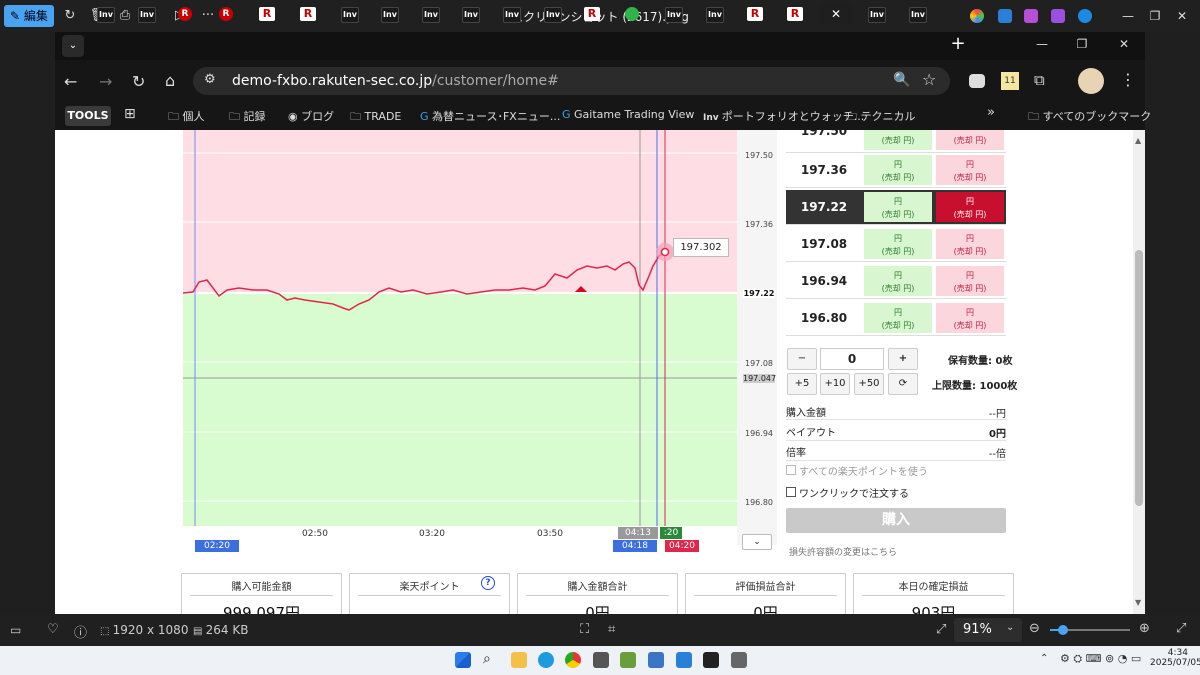 This screenshot has width=1200, height=675. Describe the element at coordinates (70, 16) in the screenshot. I see `rotate-icon: ↻` at that location.